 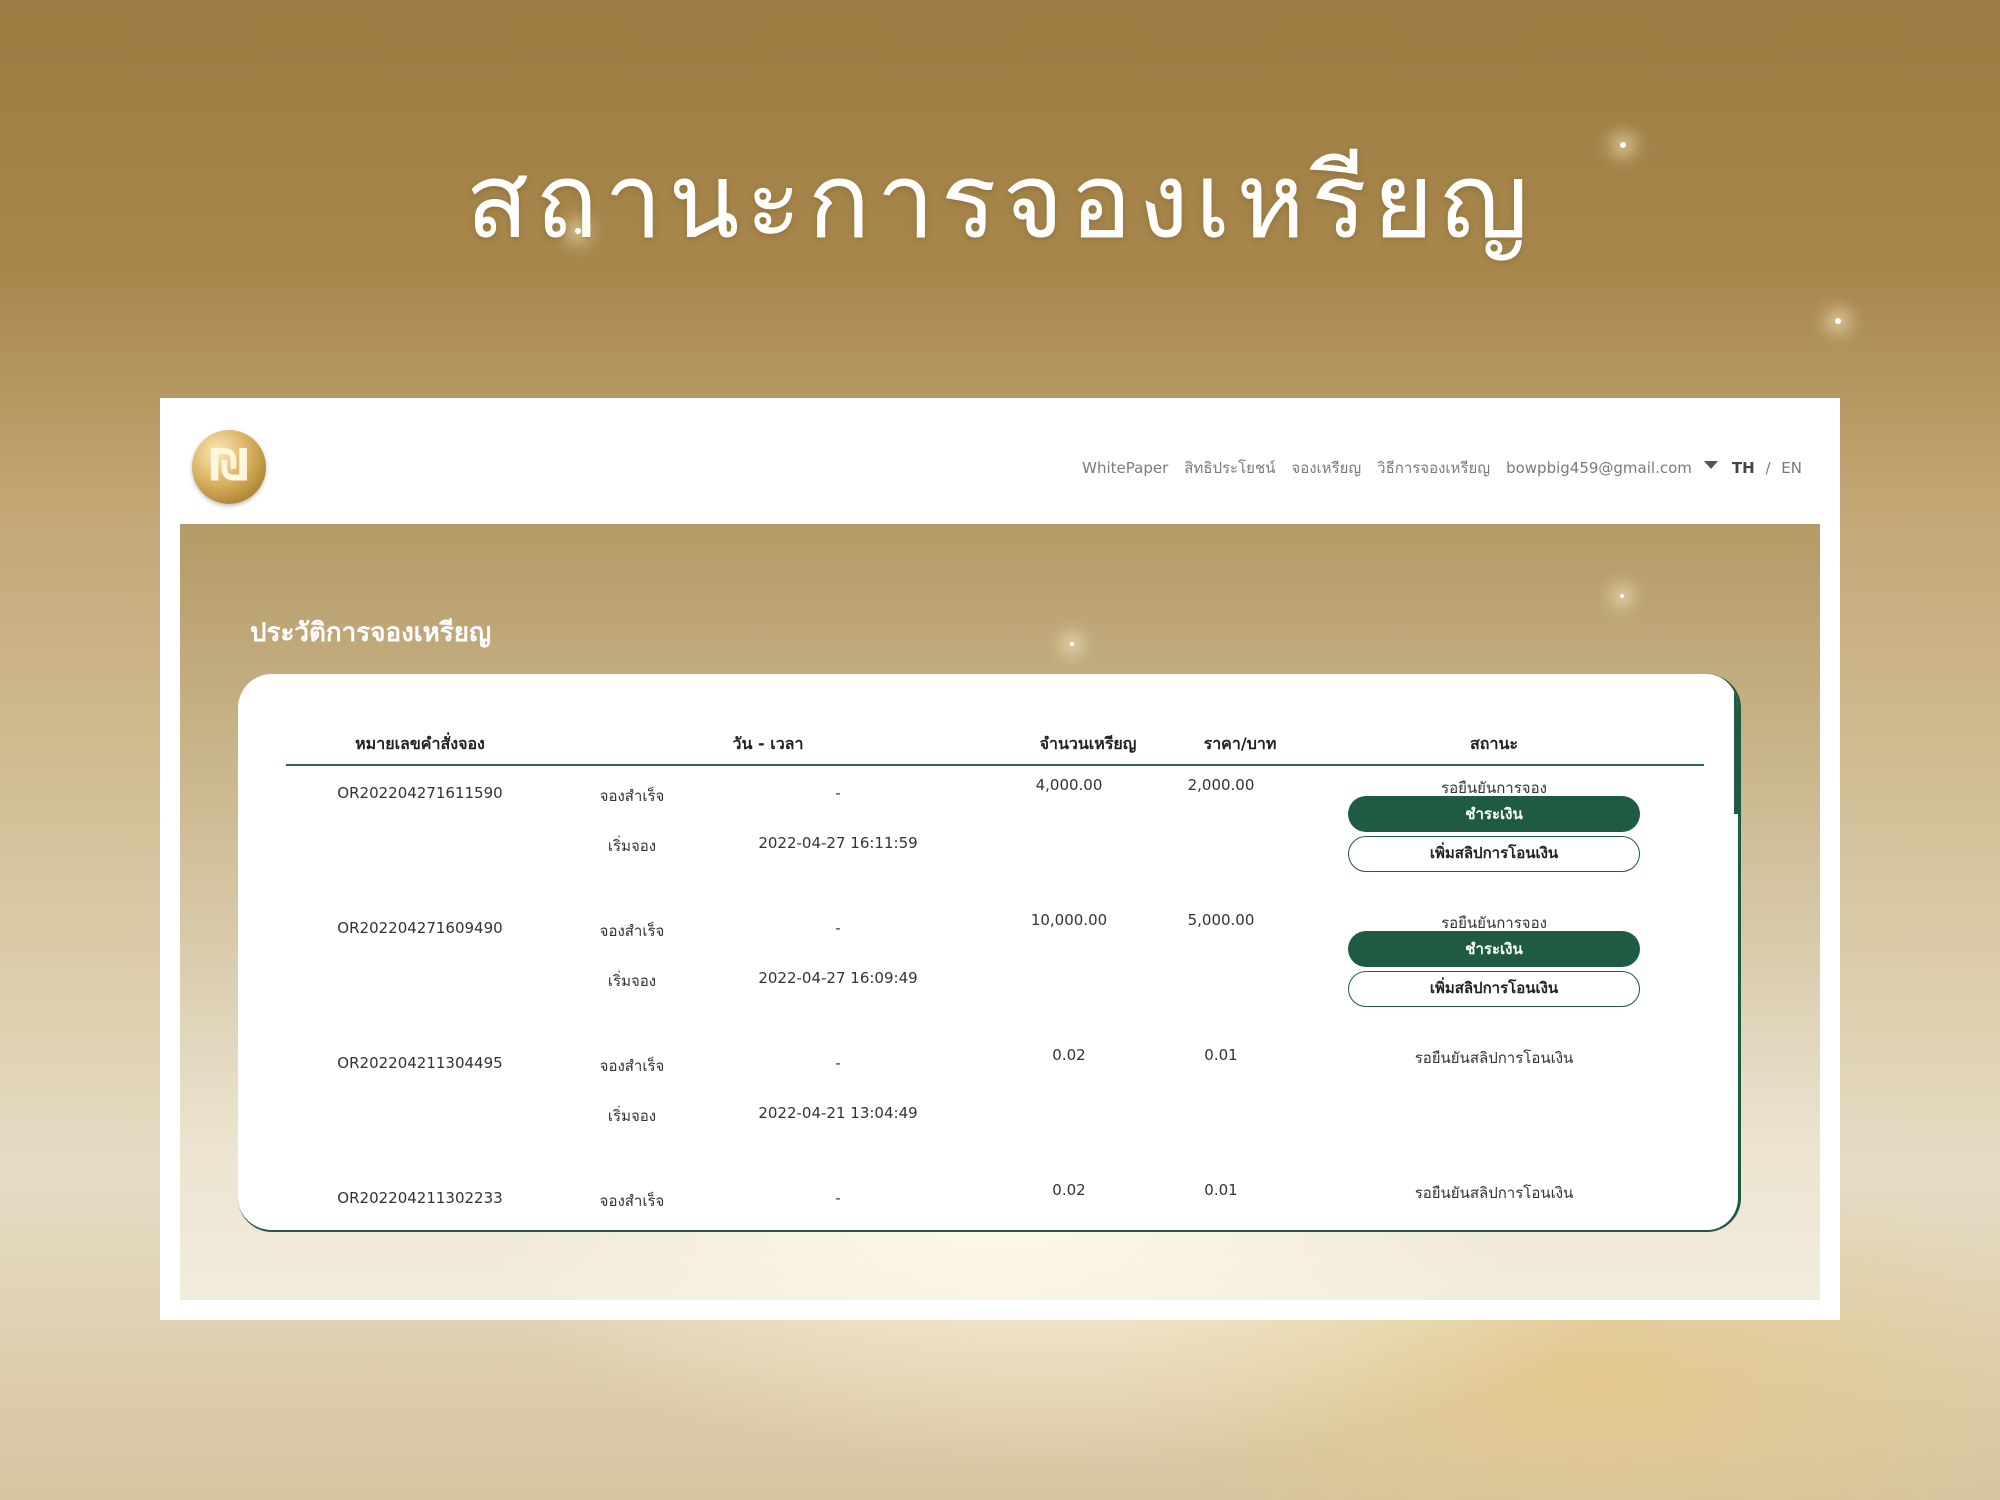 What do you see at coordinates (1088, 743) in the screenshot?
I see `header-coins: จำนวนเหรียญ` at bounding box center [1088, 743].